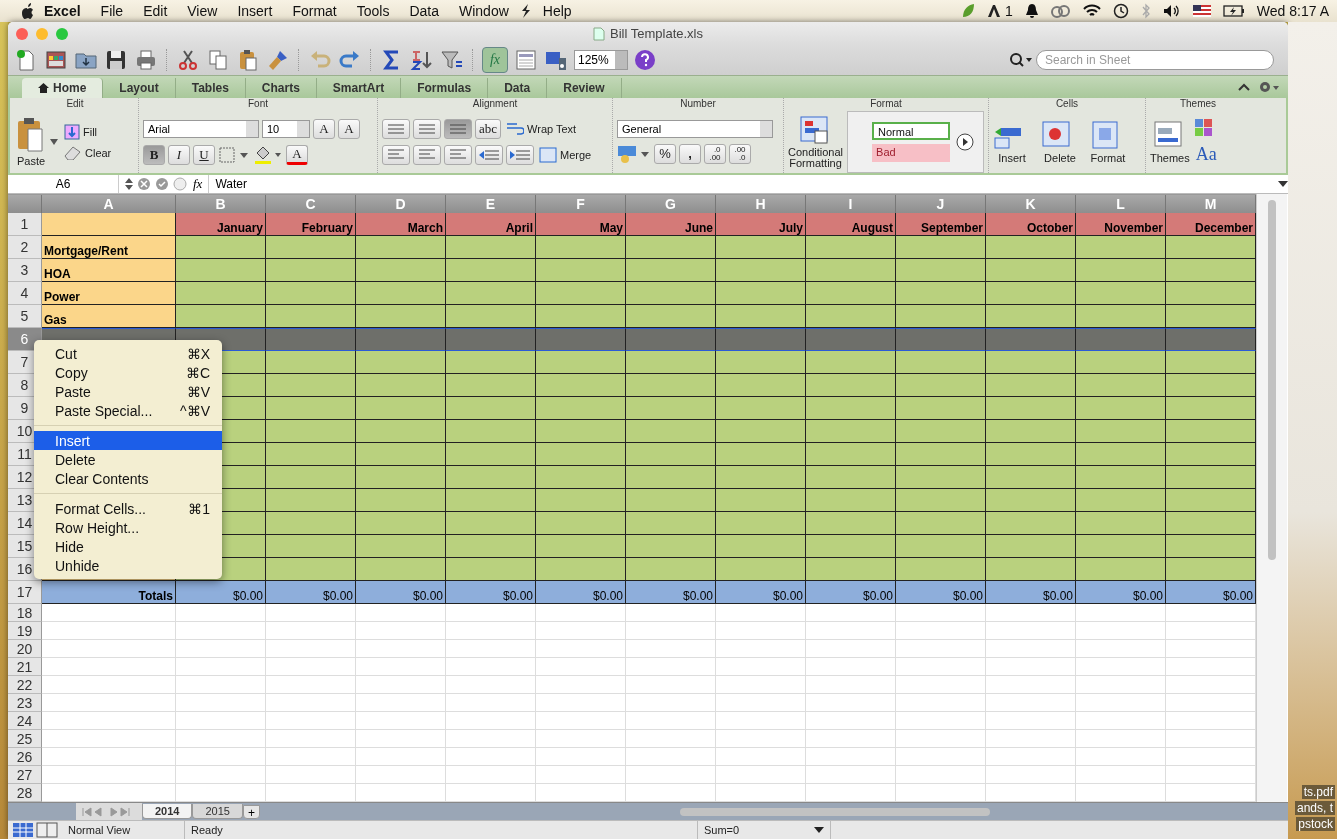  Describe the element at coordinates (1314, 808) in the screenshot. I see `desktop-file-label: ands, t` at that location.